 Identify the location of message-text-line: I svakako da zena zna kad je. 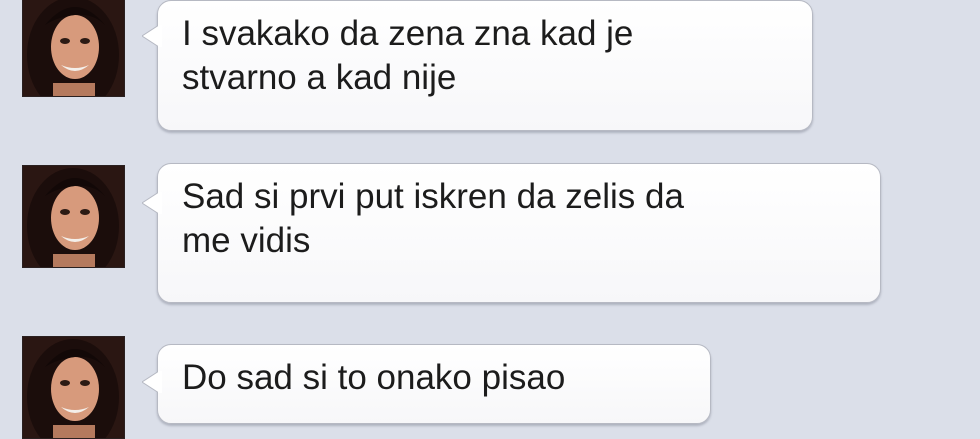
(408, 33).